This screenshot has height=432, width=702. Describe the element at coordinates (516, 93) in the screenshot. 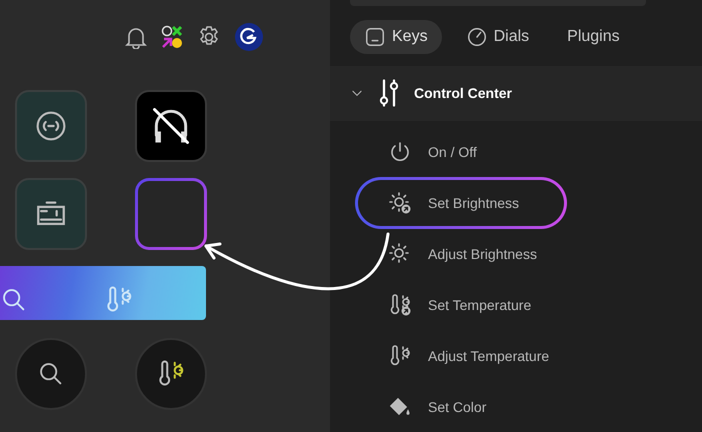

I see `group-header: Control Center` at that location.